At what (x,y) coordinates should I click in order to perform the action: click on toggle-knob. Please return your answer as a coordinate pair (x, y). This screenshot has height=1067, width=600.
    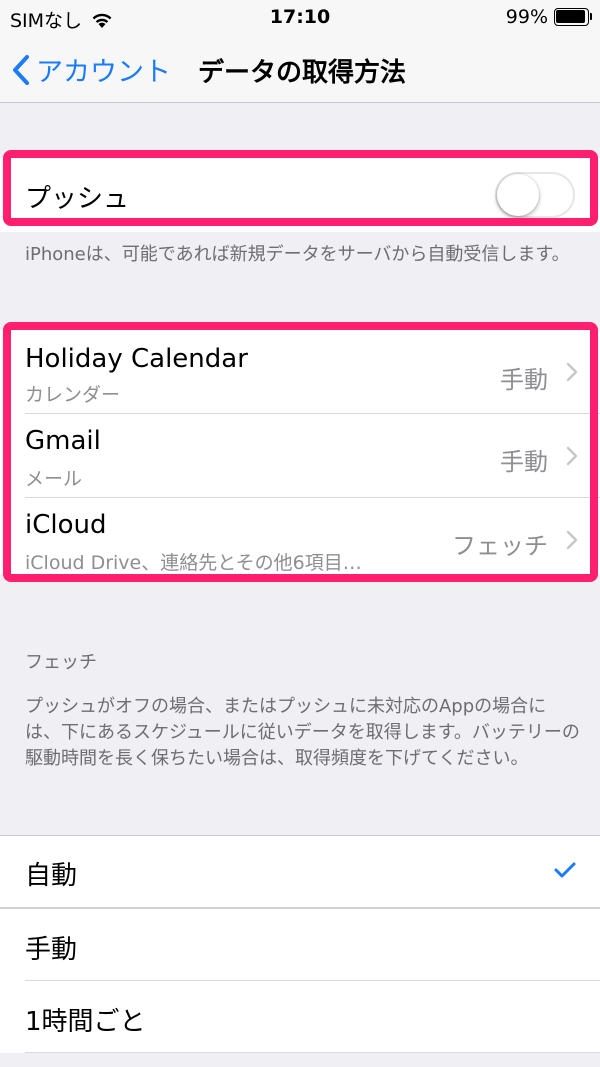
    Looking at the image, I should click on (518, 195).